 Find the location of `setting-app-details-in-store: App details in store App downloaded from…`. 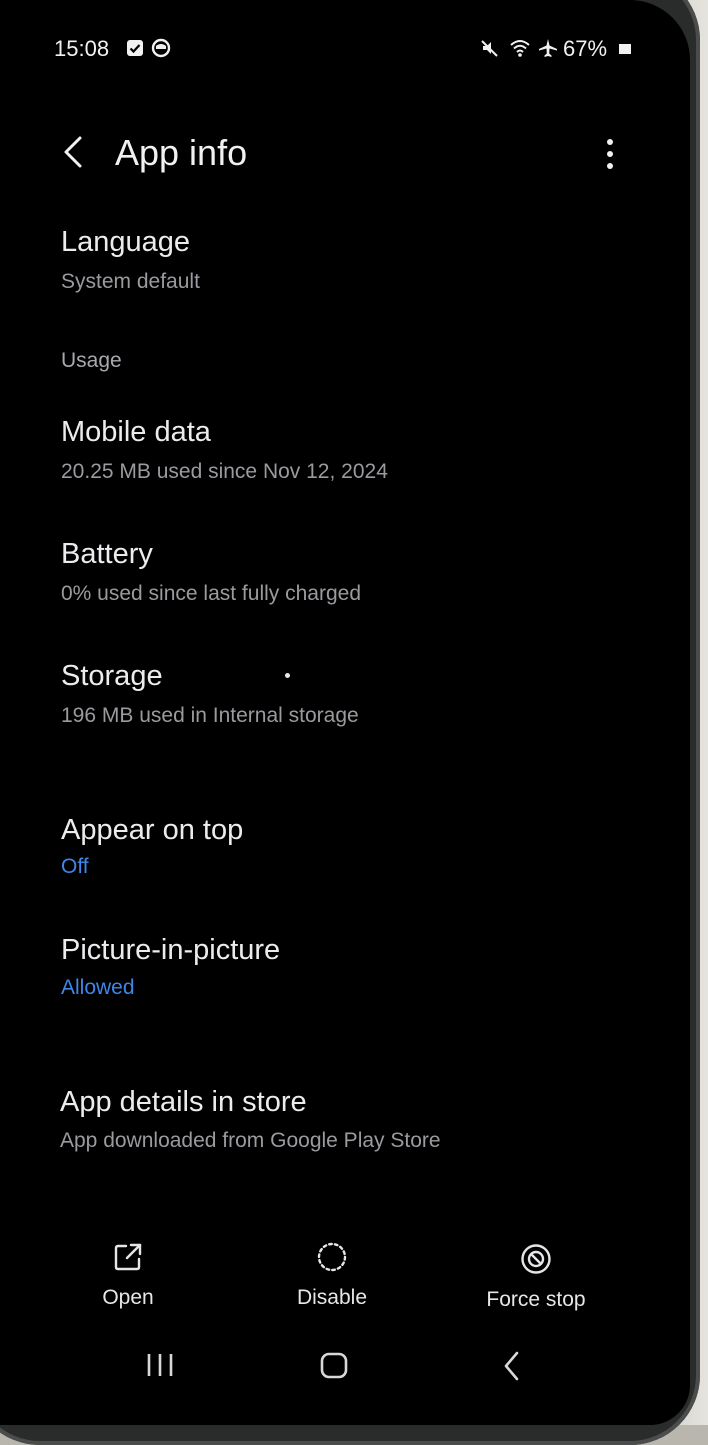

setting-app-details-in-store: App details in store App downloaded from… is located at coordinates (345, 1126).